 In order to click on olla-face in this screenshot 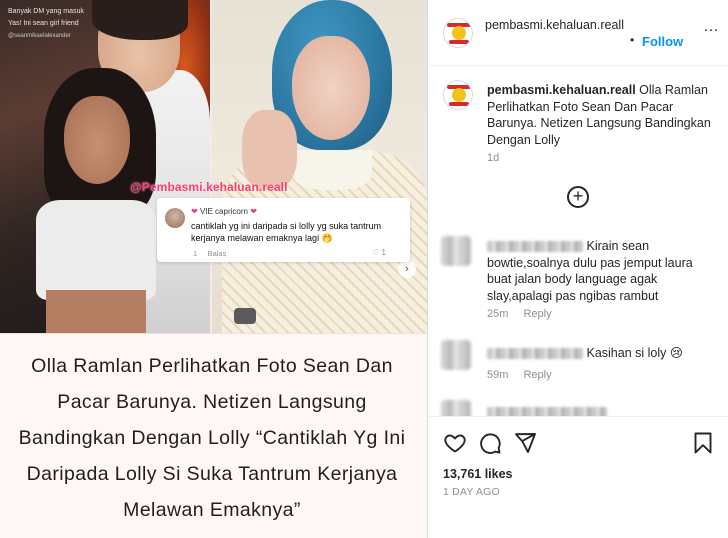, I will do `click(331, 88)`.